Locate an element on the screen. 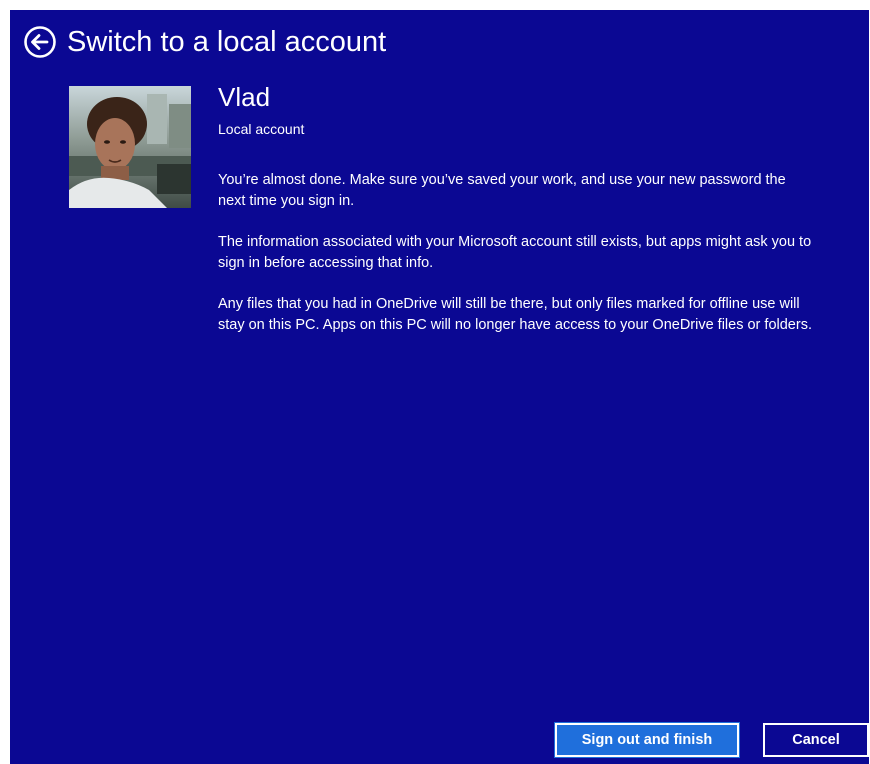 This screenshot has height=764, width=870. page-header: Switch to a local account is located at coordinates (204, 42).